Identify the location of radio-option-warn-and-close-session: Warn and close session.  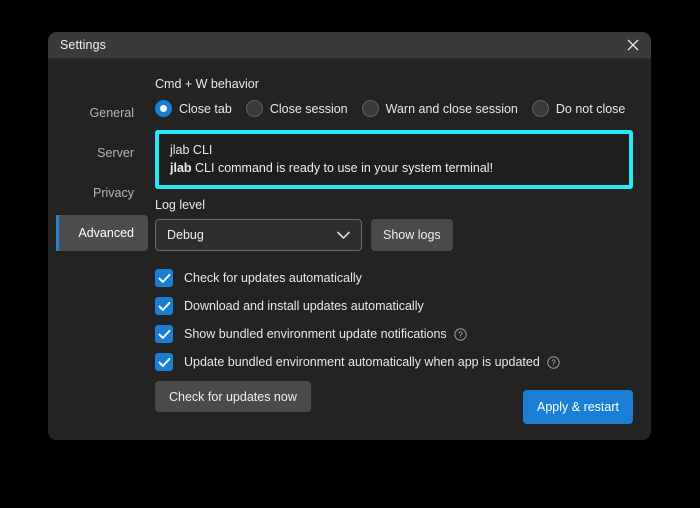
(439, 108).